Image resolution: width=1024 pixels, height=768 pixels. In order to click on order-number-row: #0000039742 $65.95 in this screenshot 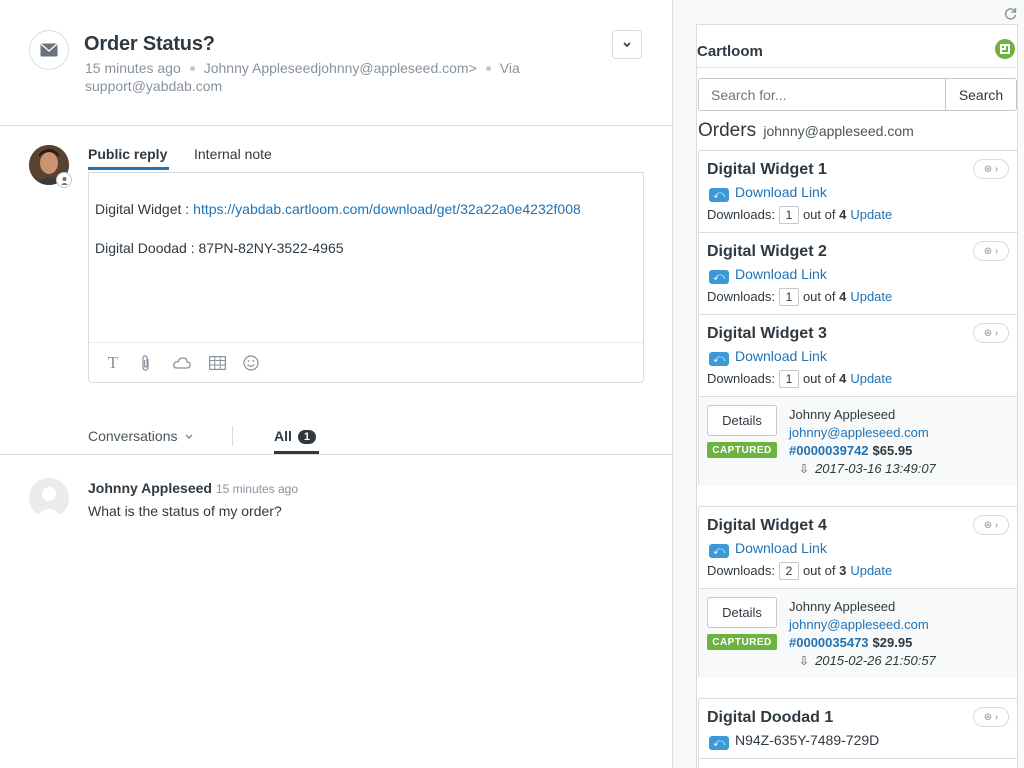, I will do `click(850, 450)`.